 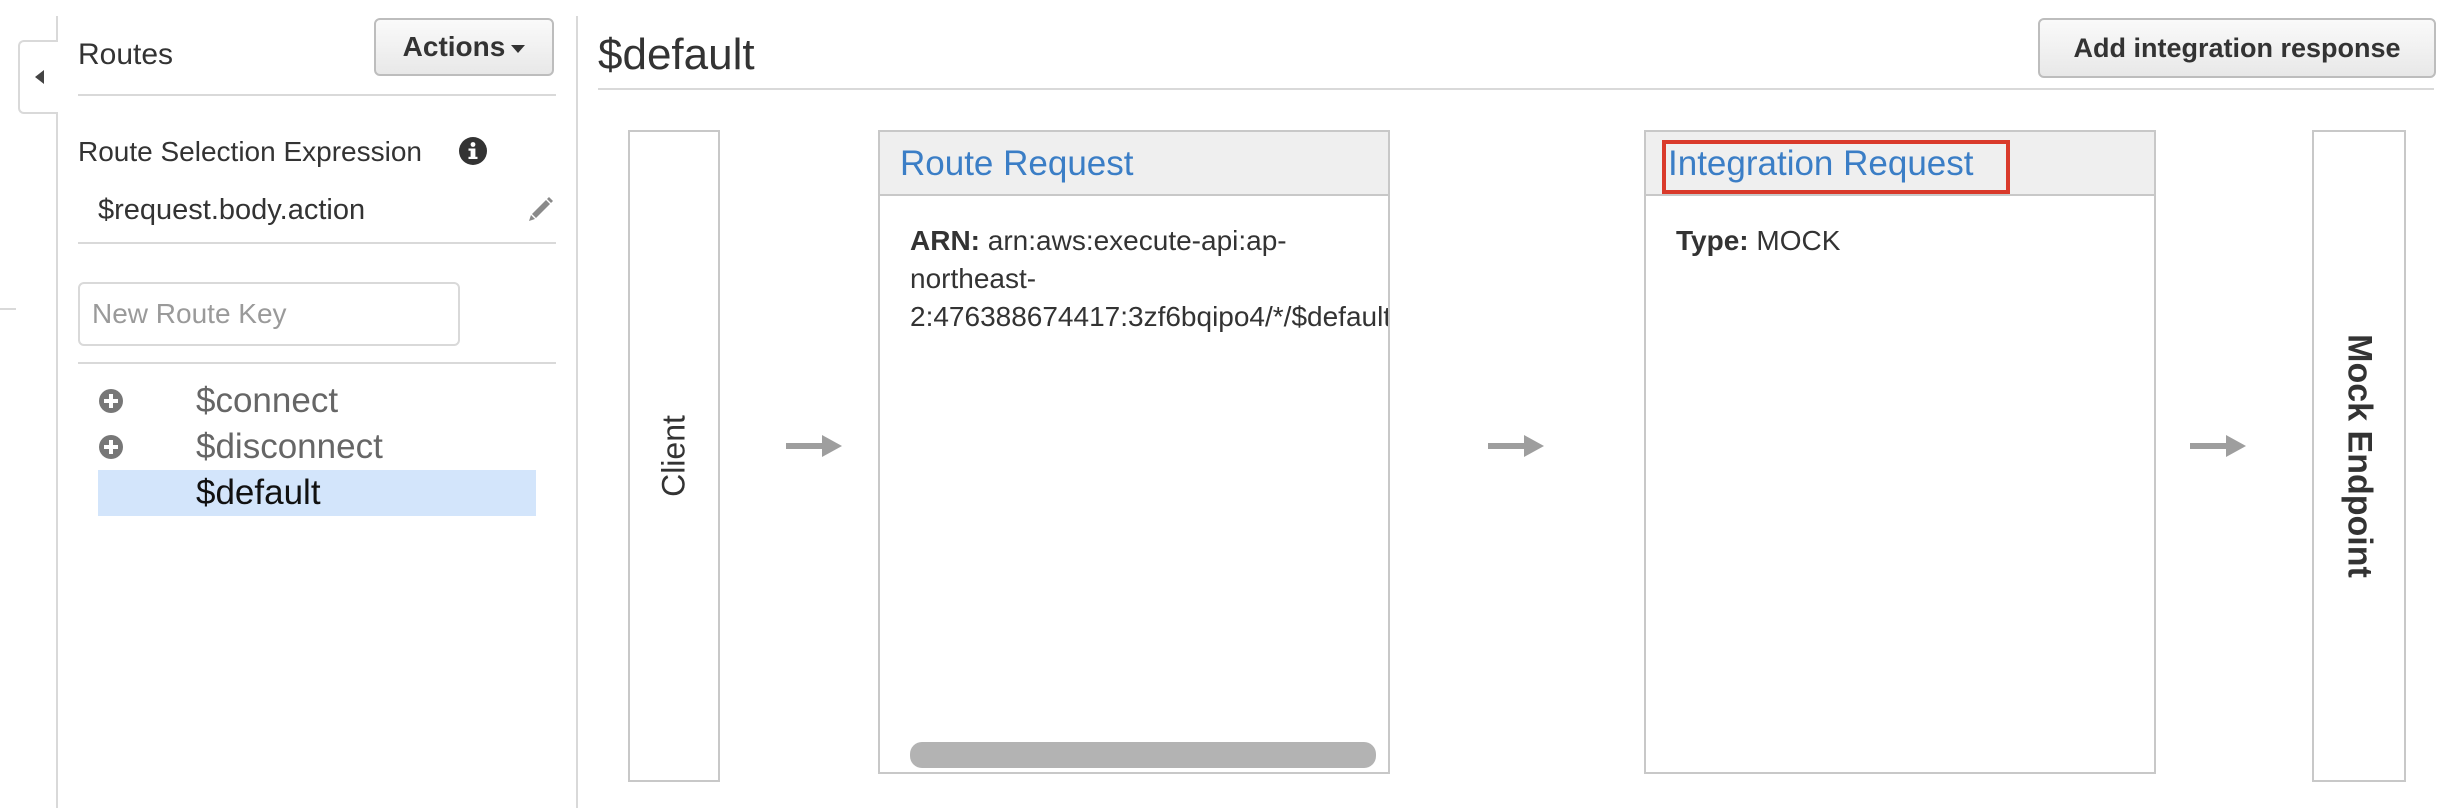 I want to click on actions-button: Actions, so click(x=464, y=47).